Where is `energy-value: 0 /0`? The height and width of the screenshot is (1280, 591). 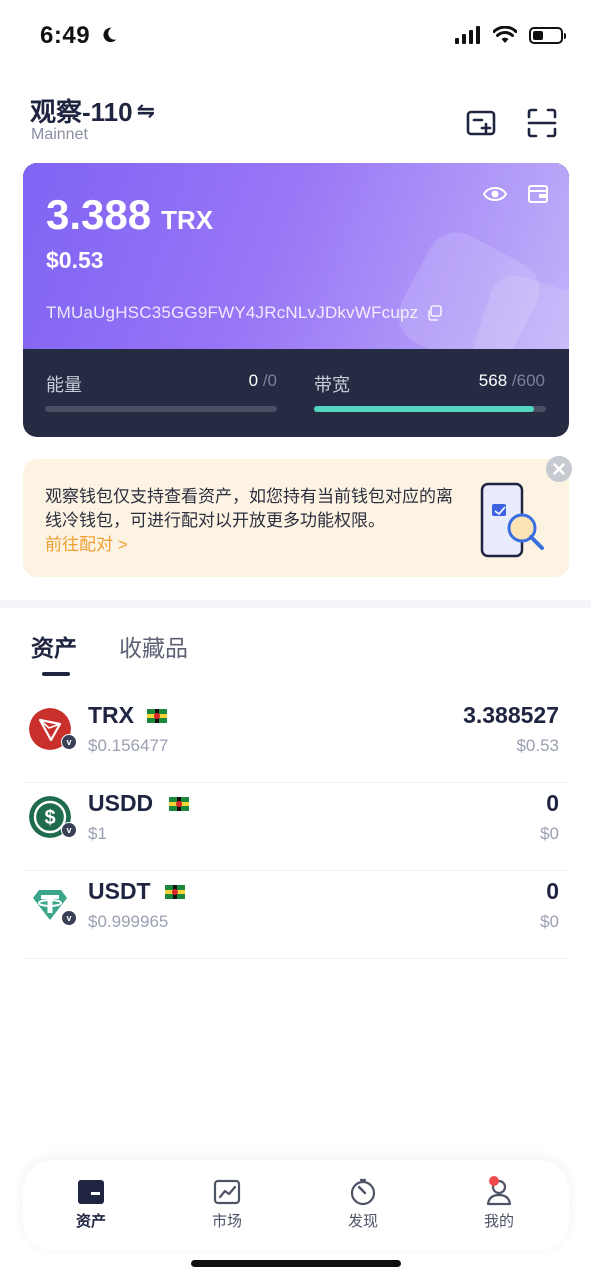 energy-value: 0 /0 is located at coordinates (263, 381).